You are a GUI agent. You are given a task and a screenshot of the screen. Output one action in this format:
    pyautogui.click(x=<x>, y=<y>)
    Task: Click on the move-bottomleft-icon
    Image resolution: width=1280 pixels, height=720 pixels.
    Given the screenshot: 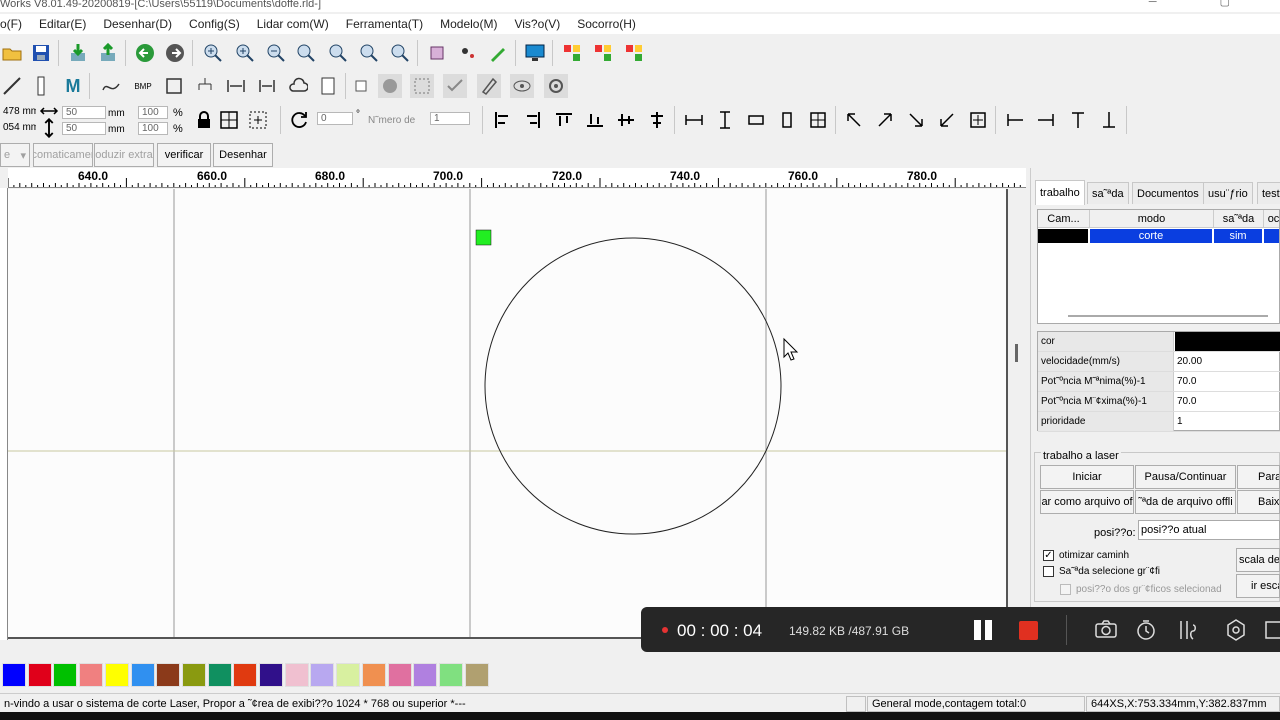 What is the action you would take?
    pyautogui.click(x=947, y=120)
    